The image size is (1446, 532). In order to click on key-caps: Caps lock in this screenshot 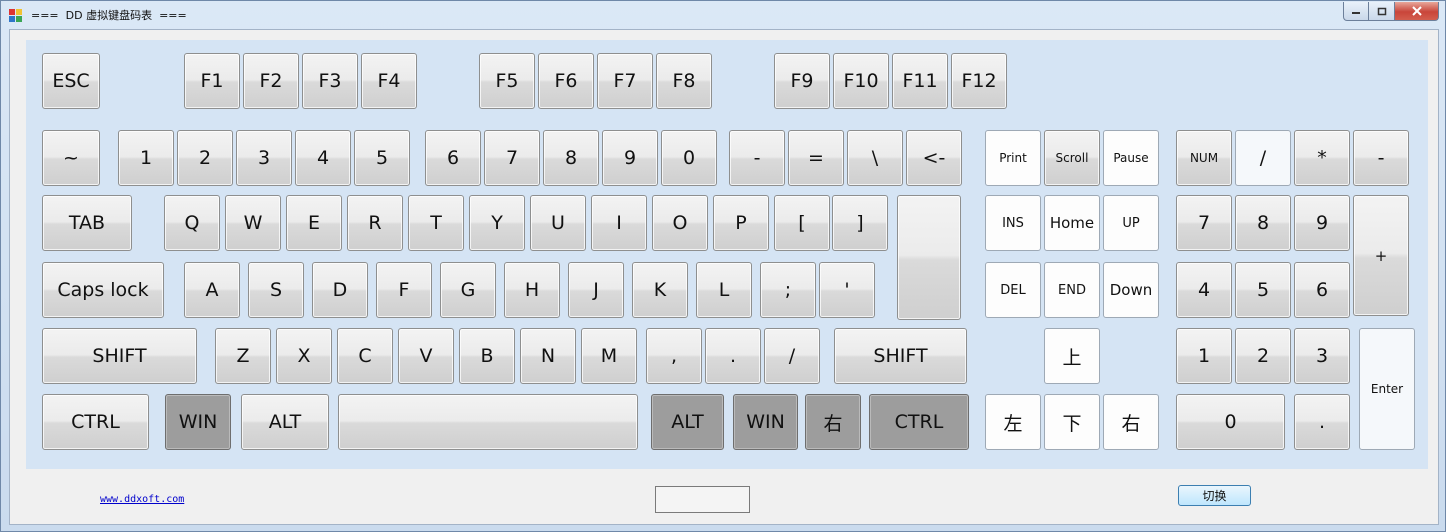, I will do `click(103, 290)`.